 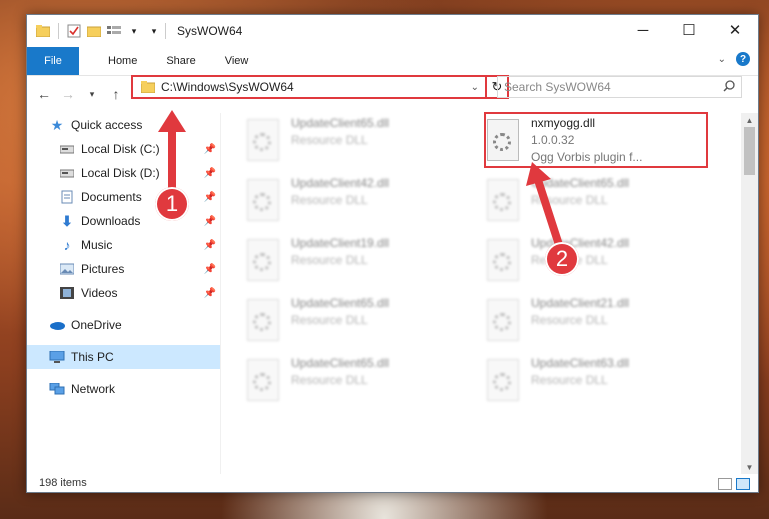 What do you see at coordinates (114, 31) in the screenshot?
I see `customize-icon` at bounding box center [114, 31].